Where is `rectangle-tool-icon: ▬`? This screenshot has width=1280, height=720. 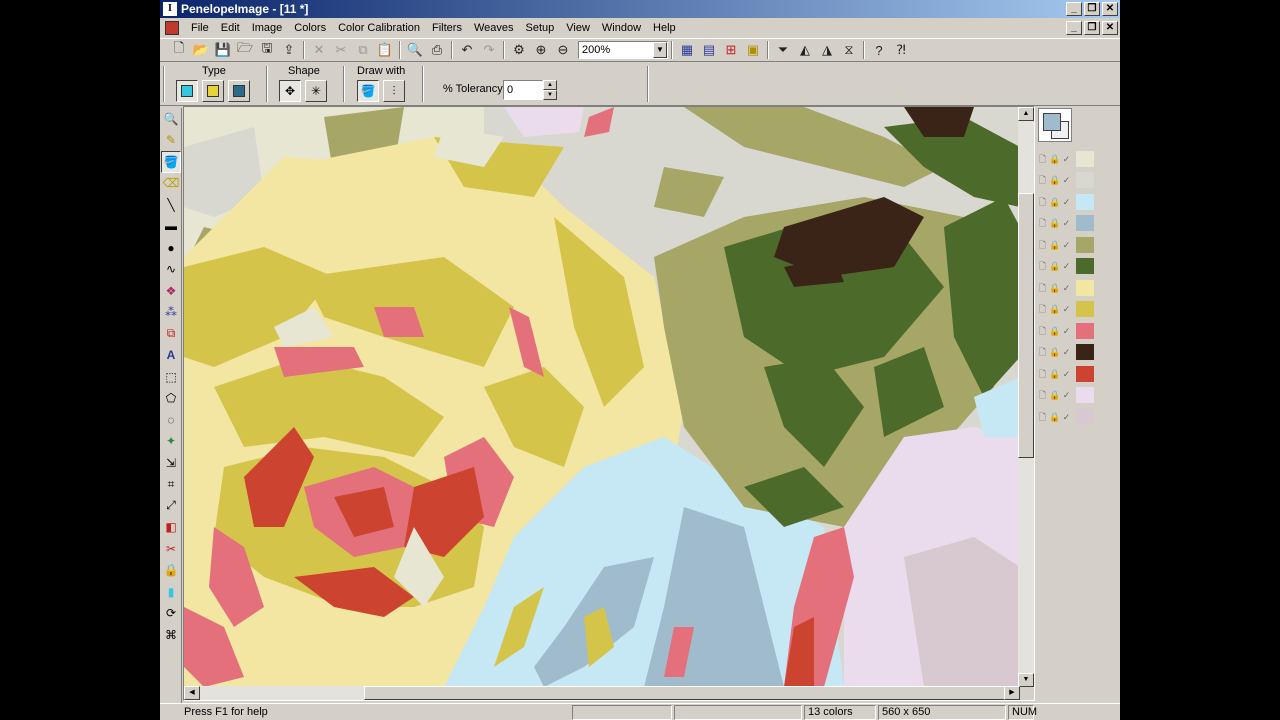 rectangle-tool-icon: ▬ is located at coordinates (171, 227).